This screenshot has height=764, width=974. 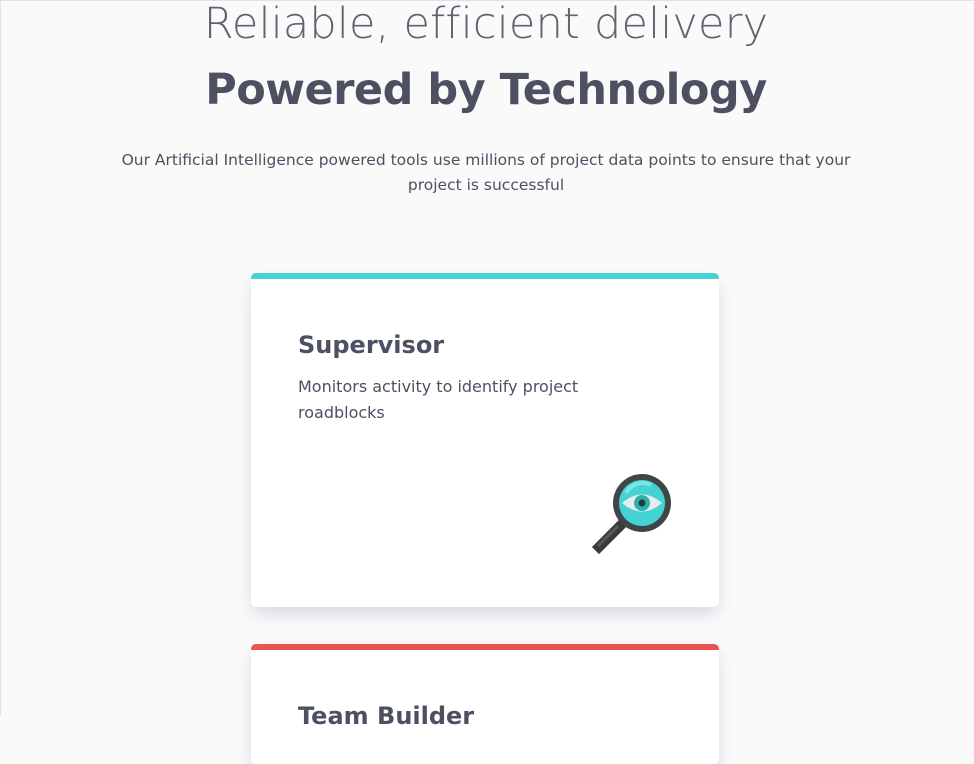 I want to click on hero-title: Powered by Technology, so click(x=486, y=90).